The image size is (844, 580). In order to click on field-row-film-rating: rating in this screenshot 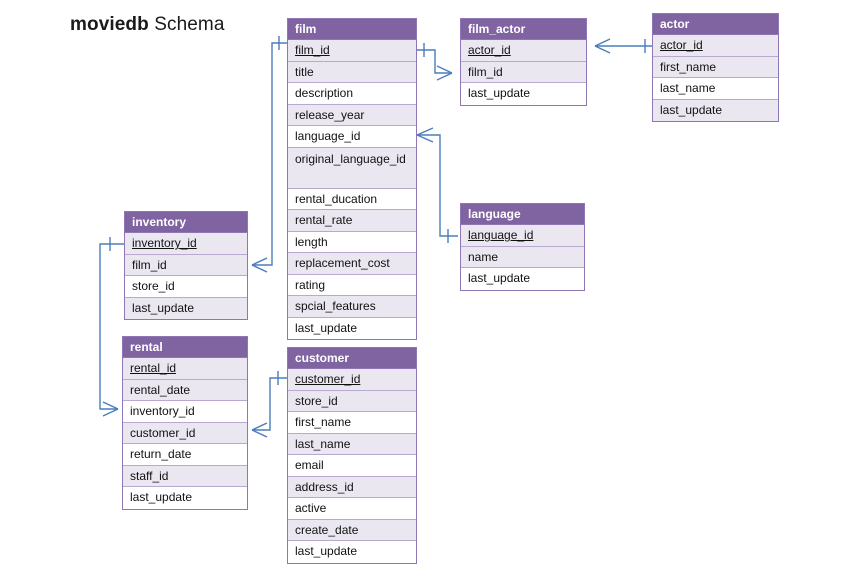, I will do `click(352, 285)`.